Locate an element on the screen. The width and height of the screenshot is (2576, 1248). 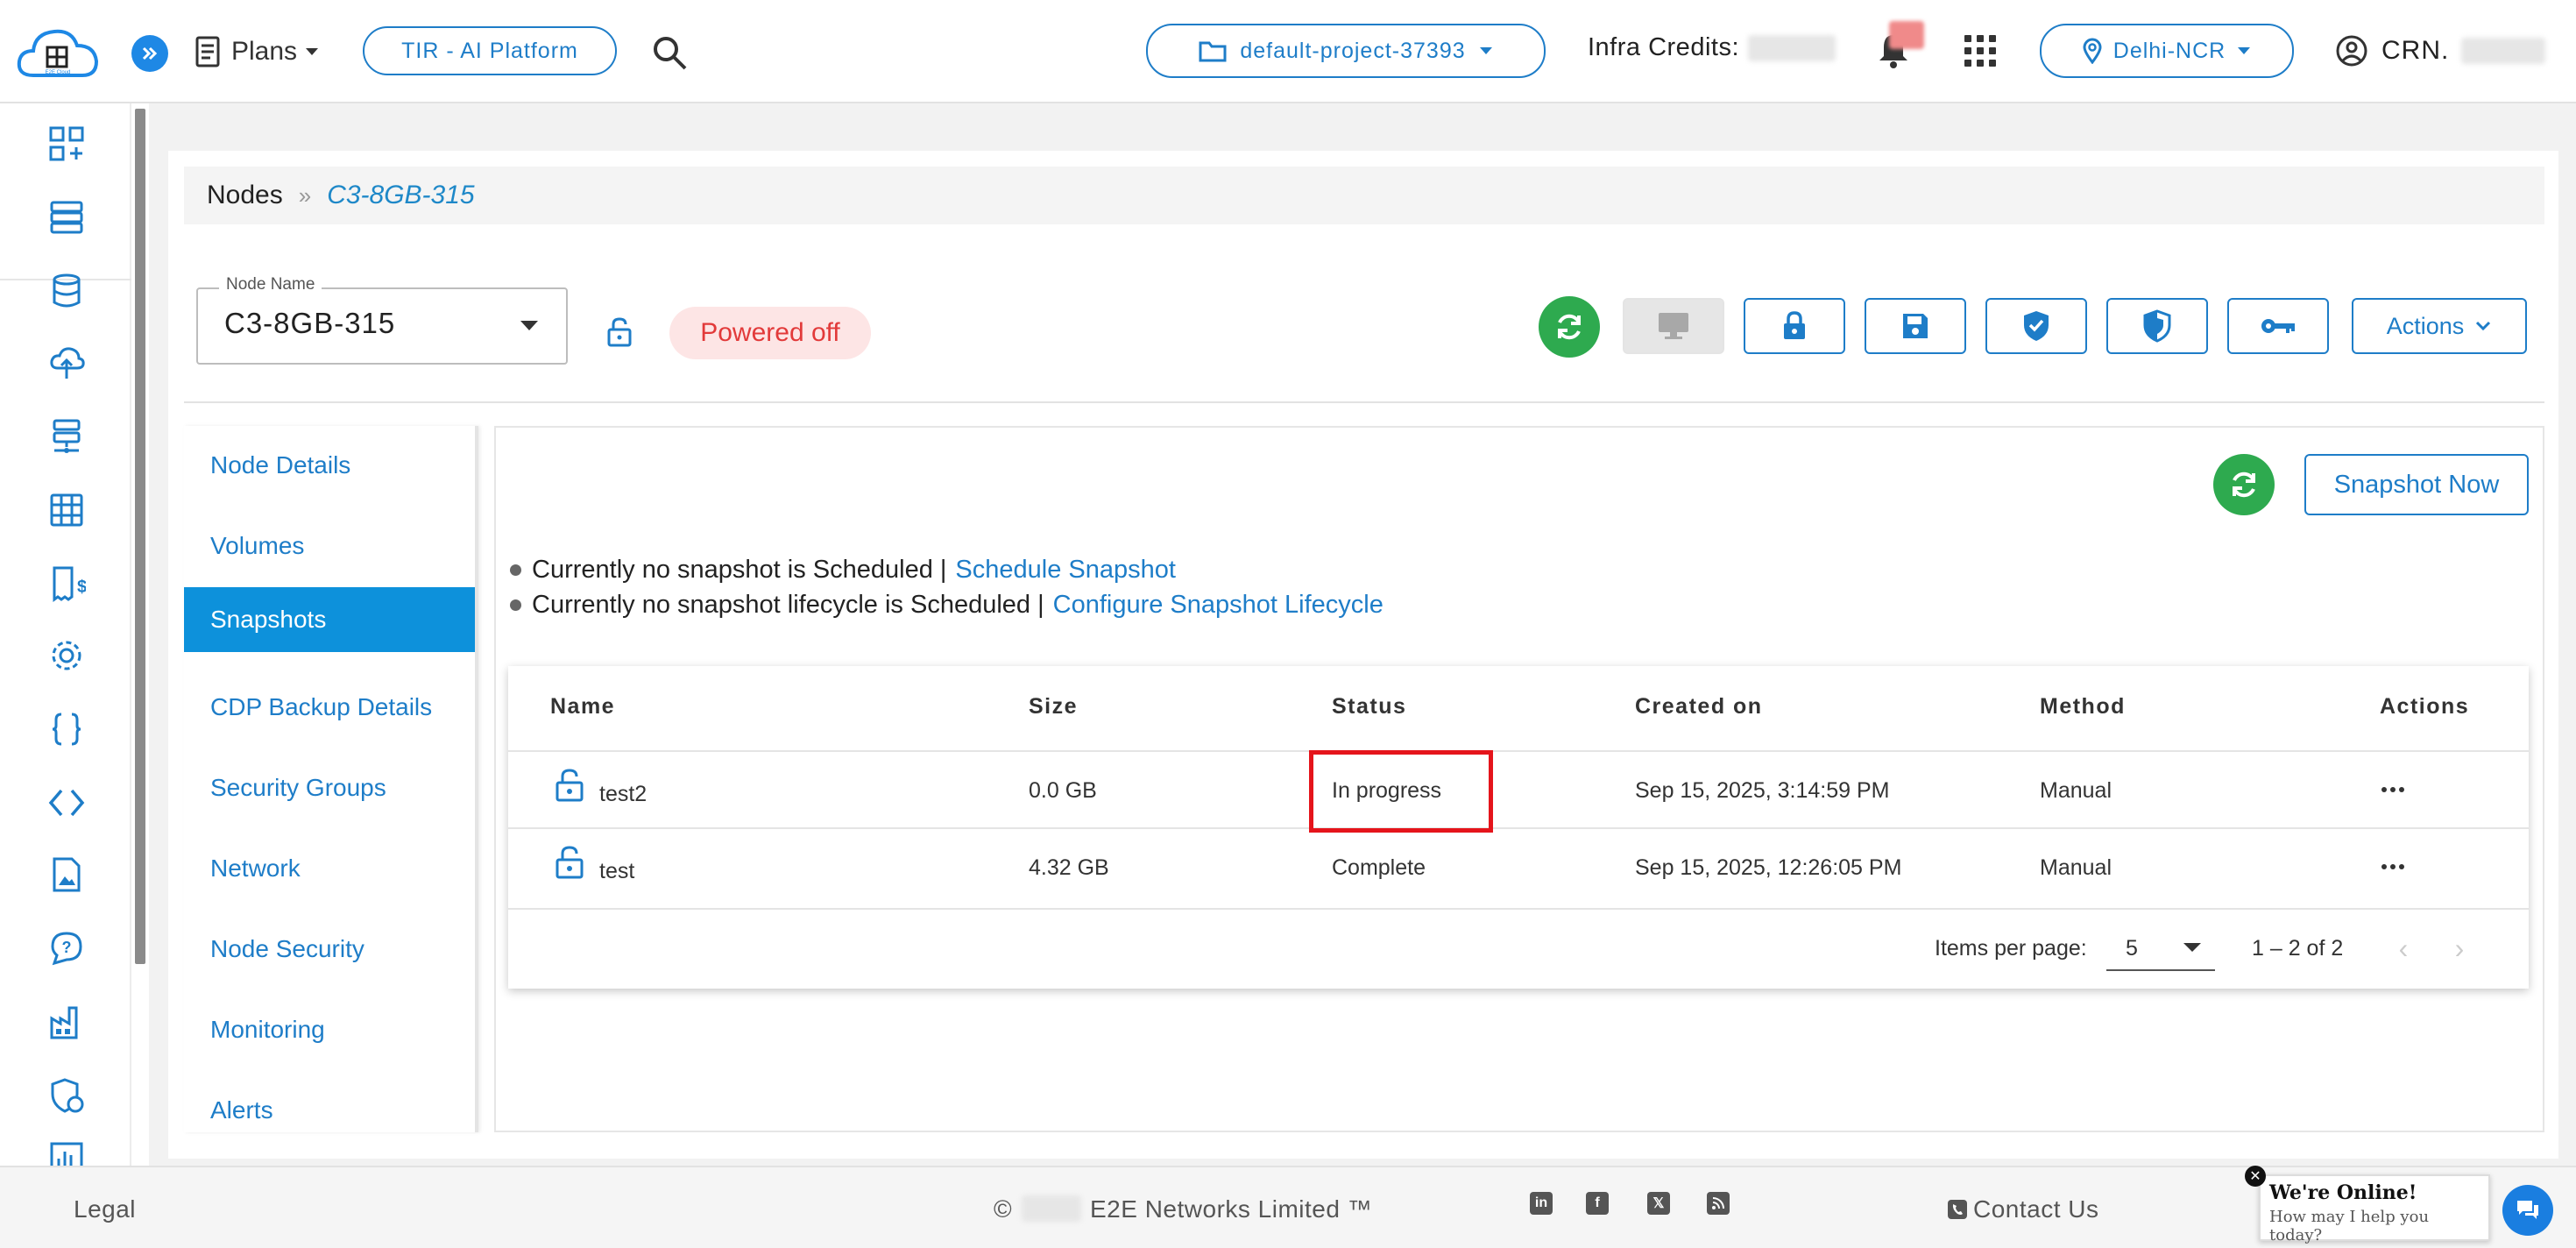
chat-bubble-icon is located at coordinates (2527, 1210).